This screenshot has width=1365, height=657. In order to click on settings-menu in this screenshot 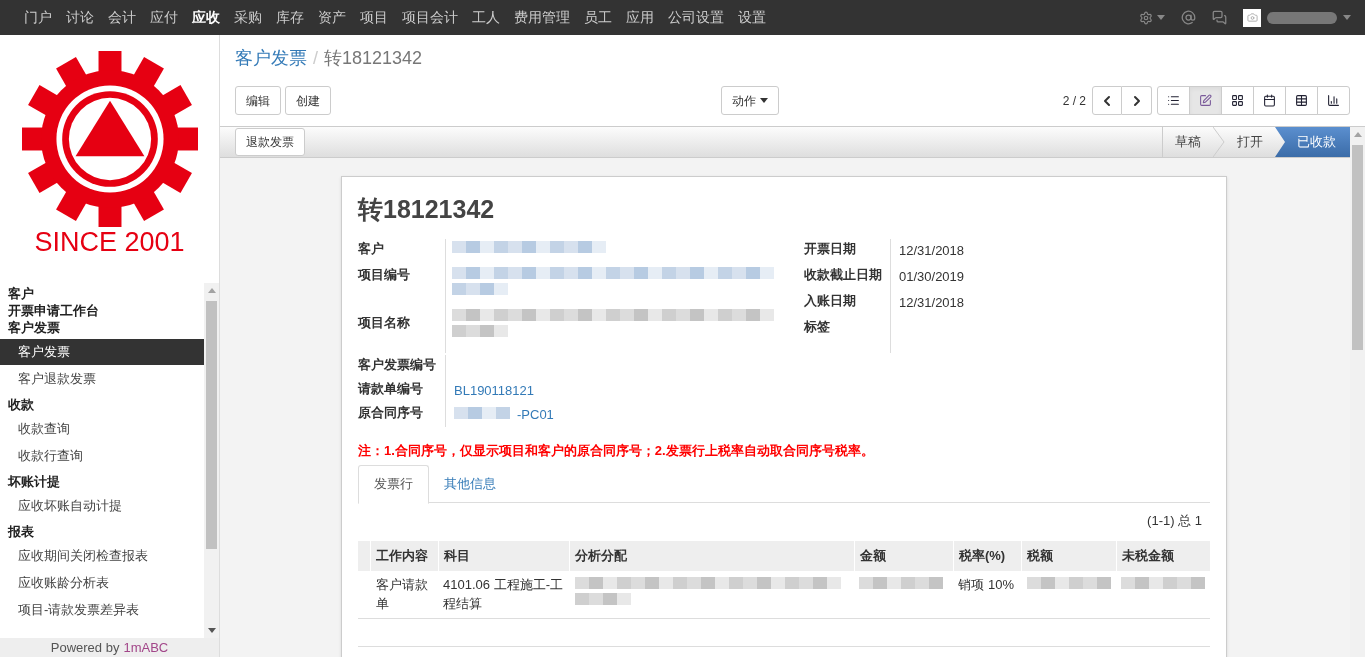, I will do `click(1152, 17)`.